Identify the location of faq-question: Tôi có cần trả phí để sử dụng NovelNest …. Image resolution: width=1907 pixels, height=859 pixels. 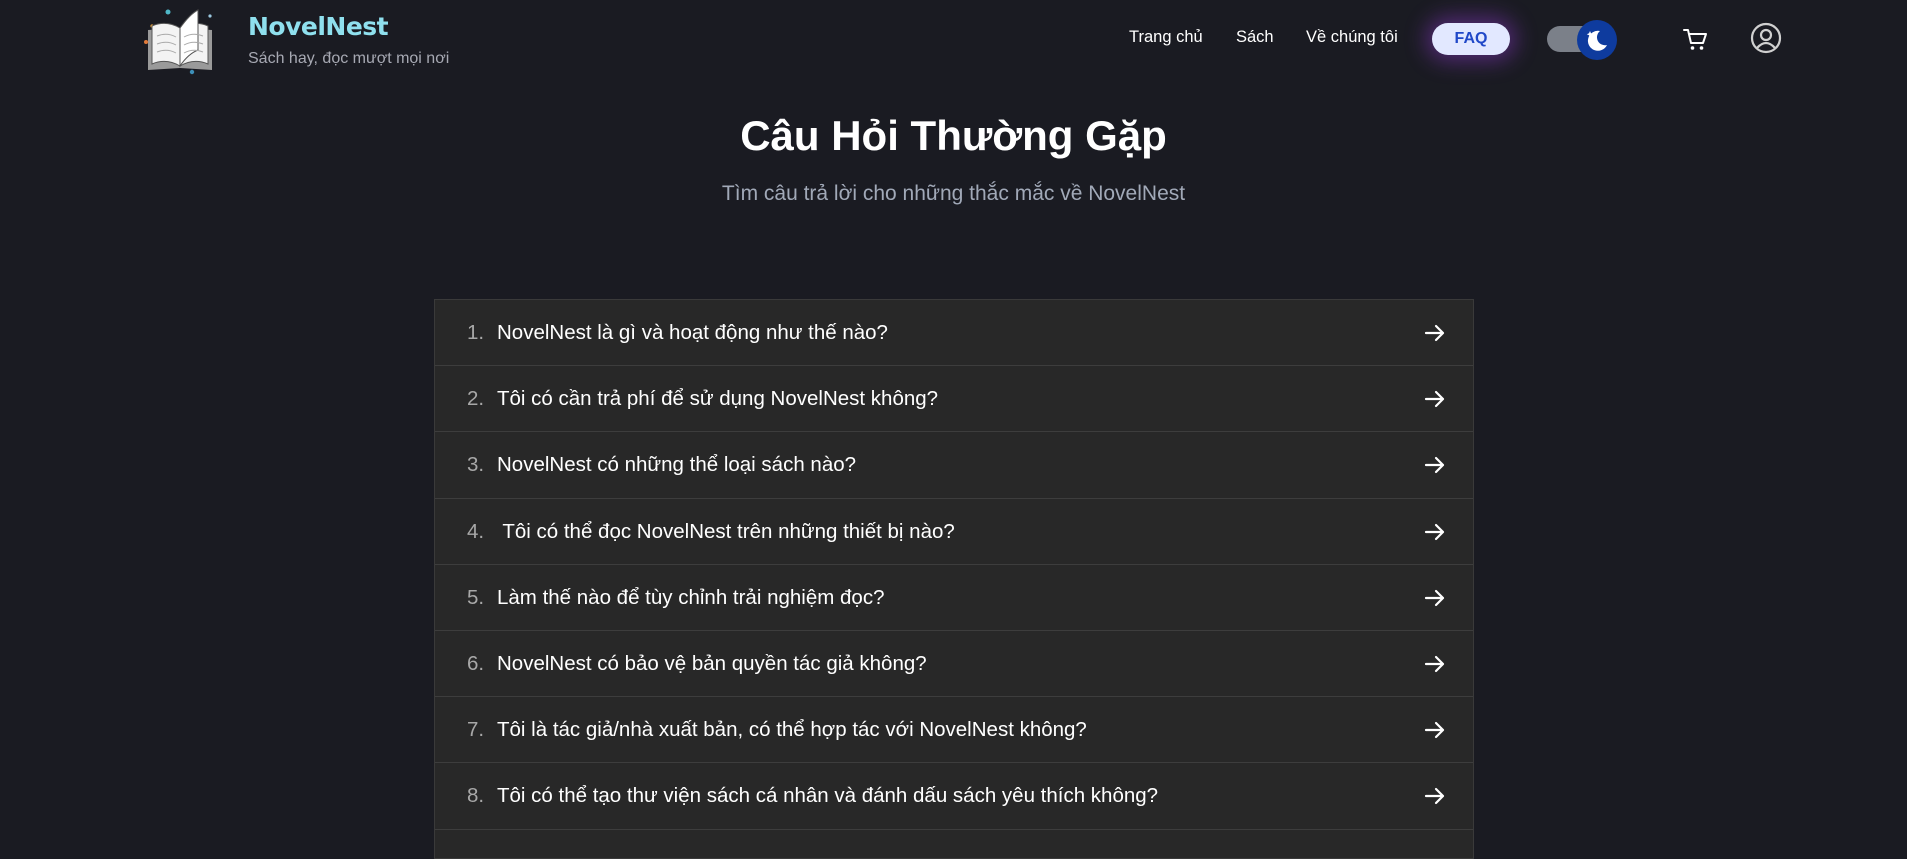
(718, 399).